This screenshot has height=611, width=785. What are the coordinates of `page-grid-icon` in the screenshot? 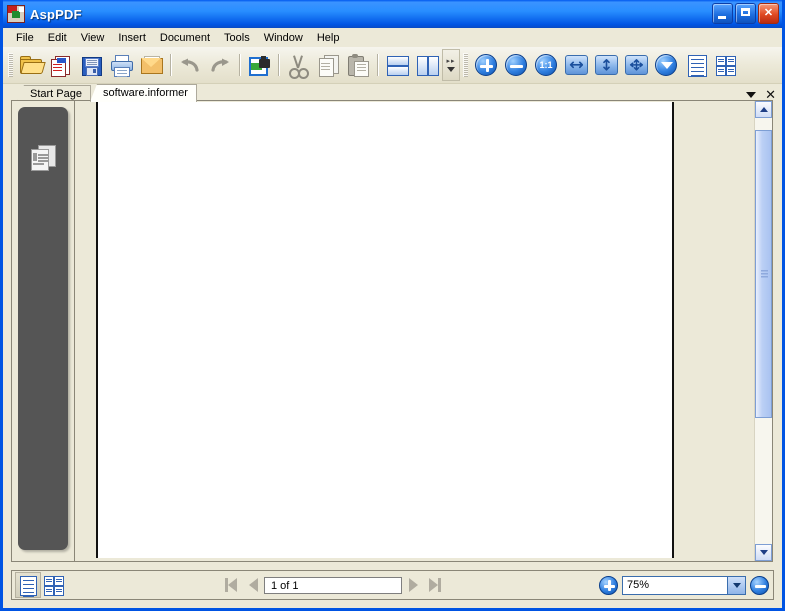 It's located at (726, 65).